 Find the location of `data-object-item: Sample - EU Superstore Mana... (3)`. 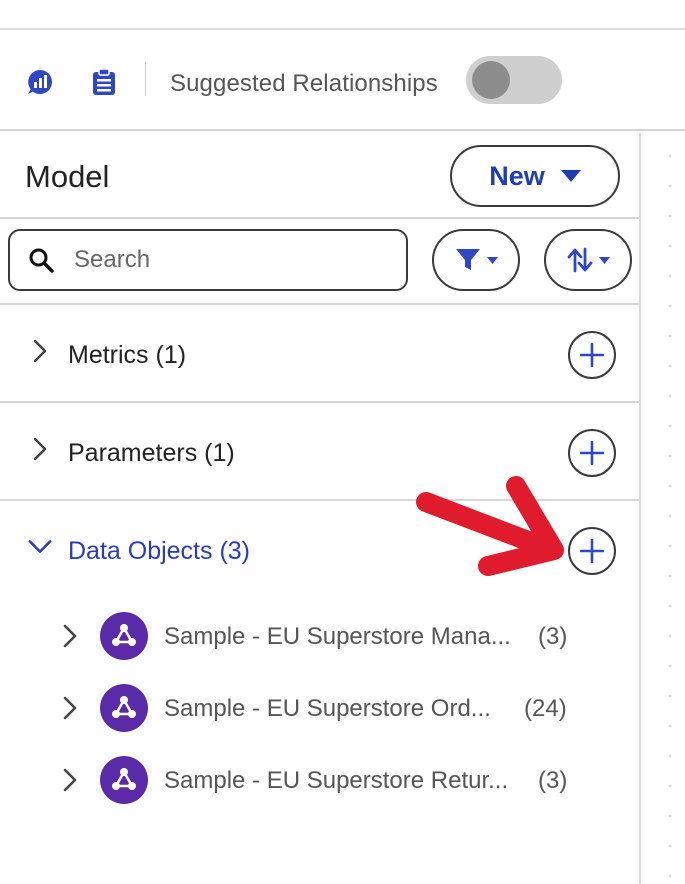

data-object-item: Sample - EU Superstore Mana... (3) is located at coordinates (320, 638).